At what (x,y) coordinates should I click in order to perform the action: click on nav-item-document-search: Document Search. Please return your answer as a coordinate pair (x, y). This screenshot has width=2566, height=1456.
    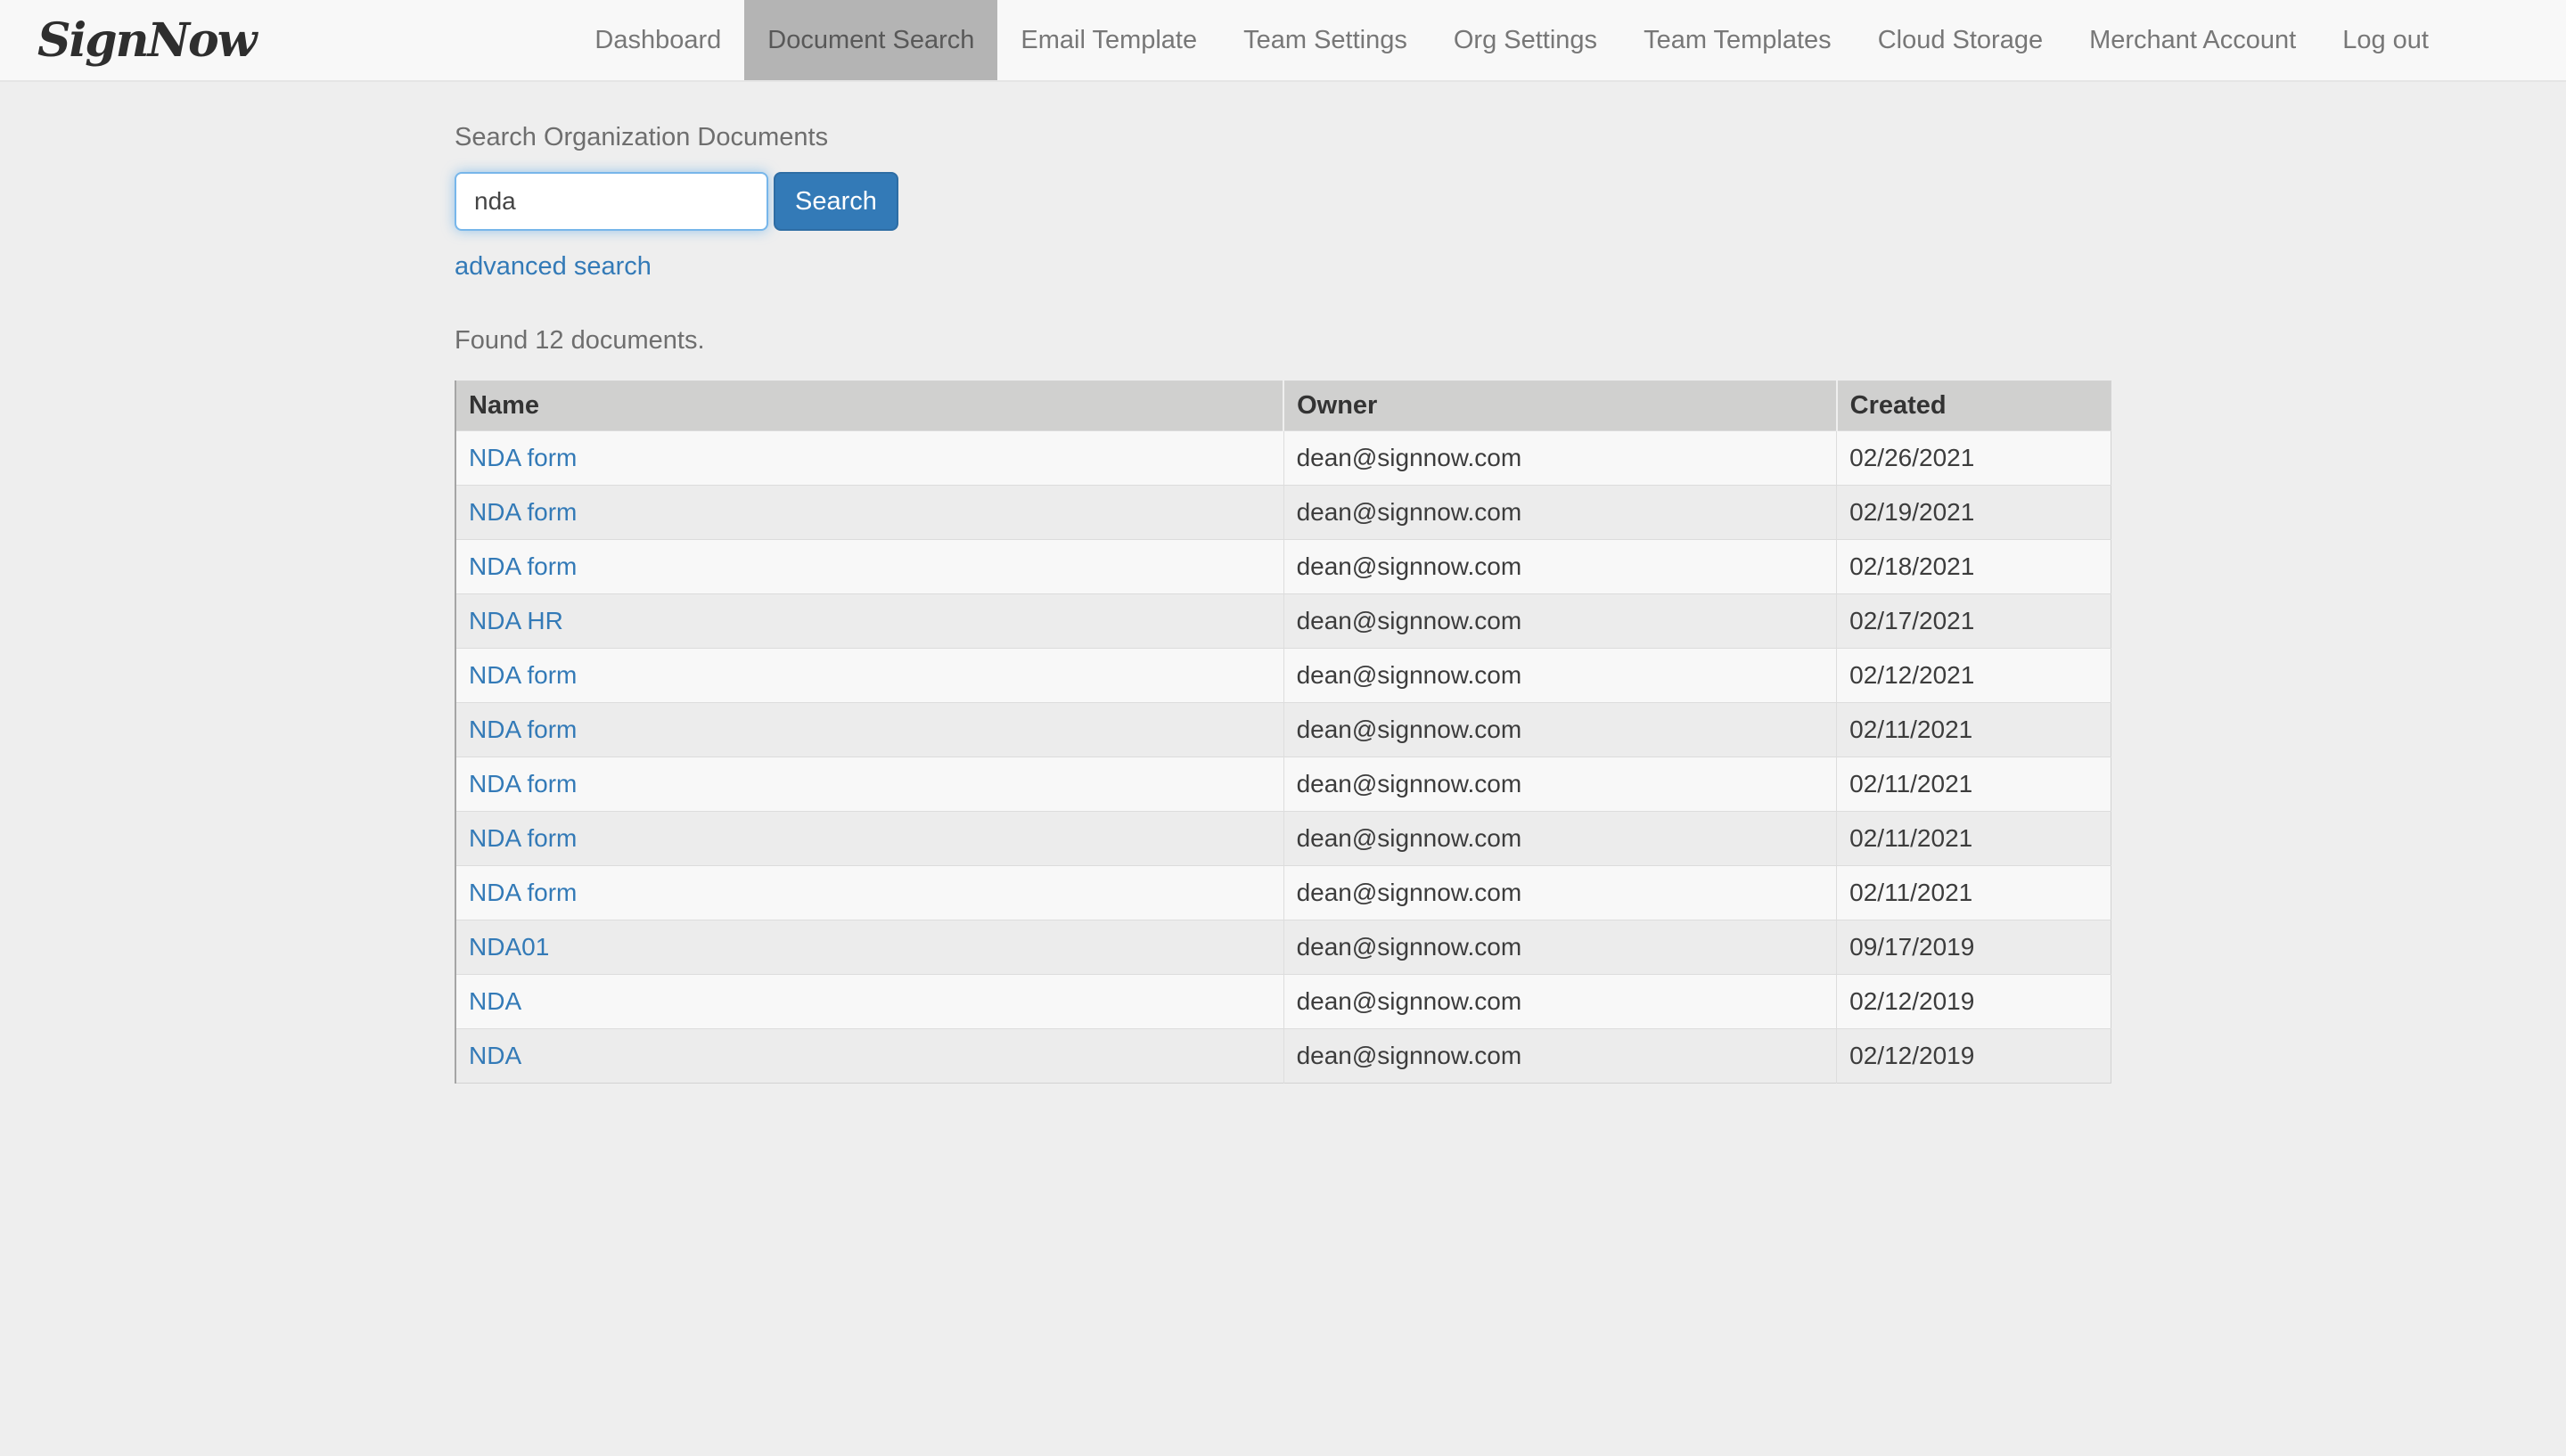
    Looking at the image, I should click on (871, 40).